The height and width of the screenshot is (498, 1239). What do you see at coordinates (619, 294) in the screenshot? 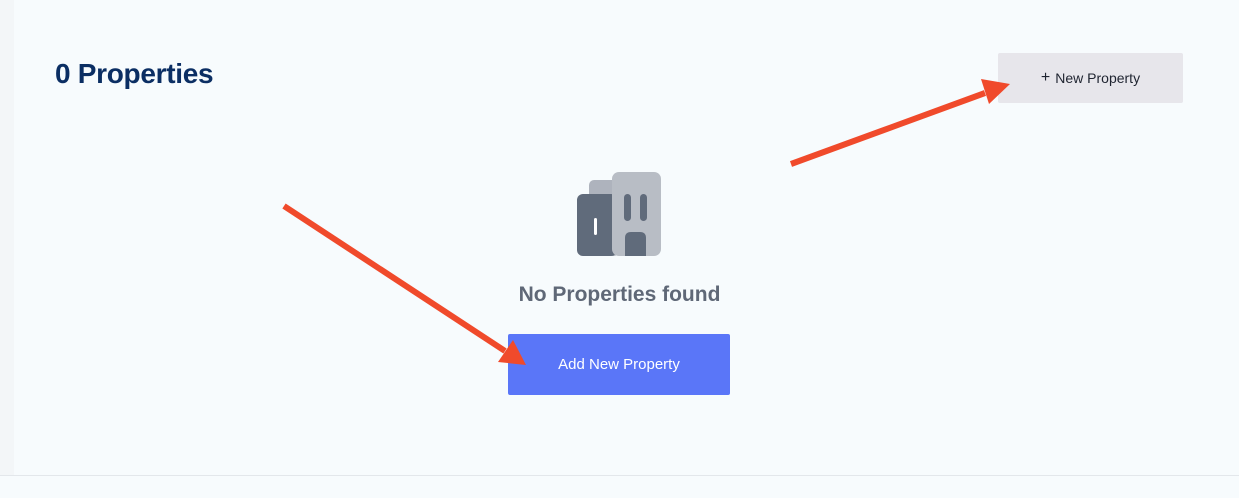
I see `empty-state-message: No Properties found` at bounding box center [619, 294].